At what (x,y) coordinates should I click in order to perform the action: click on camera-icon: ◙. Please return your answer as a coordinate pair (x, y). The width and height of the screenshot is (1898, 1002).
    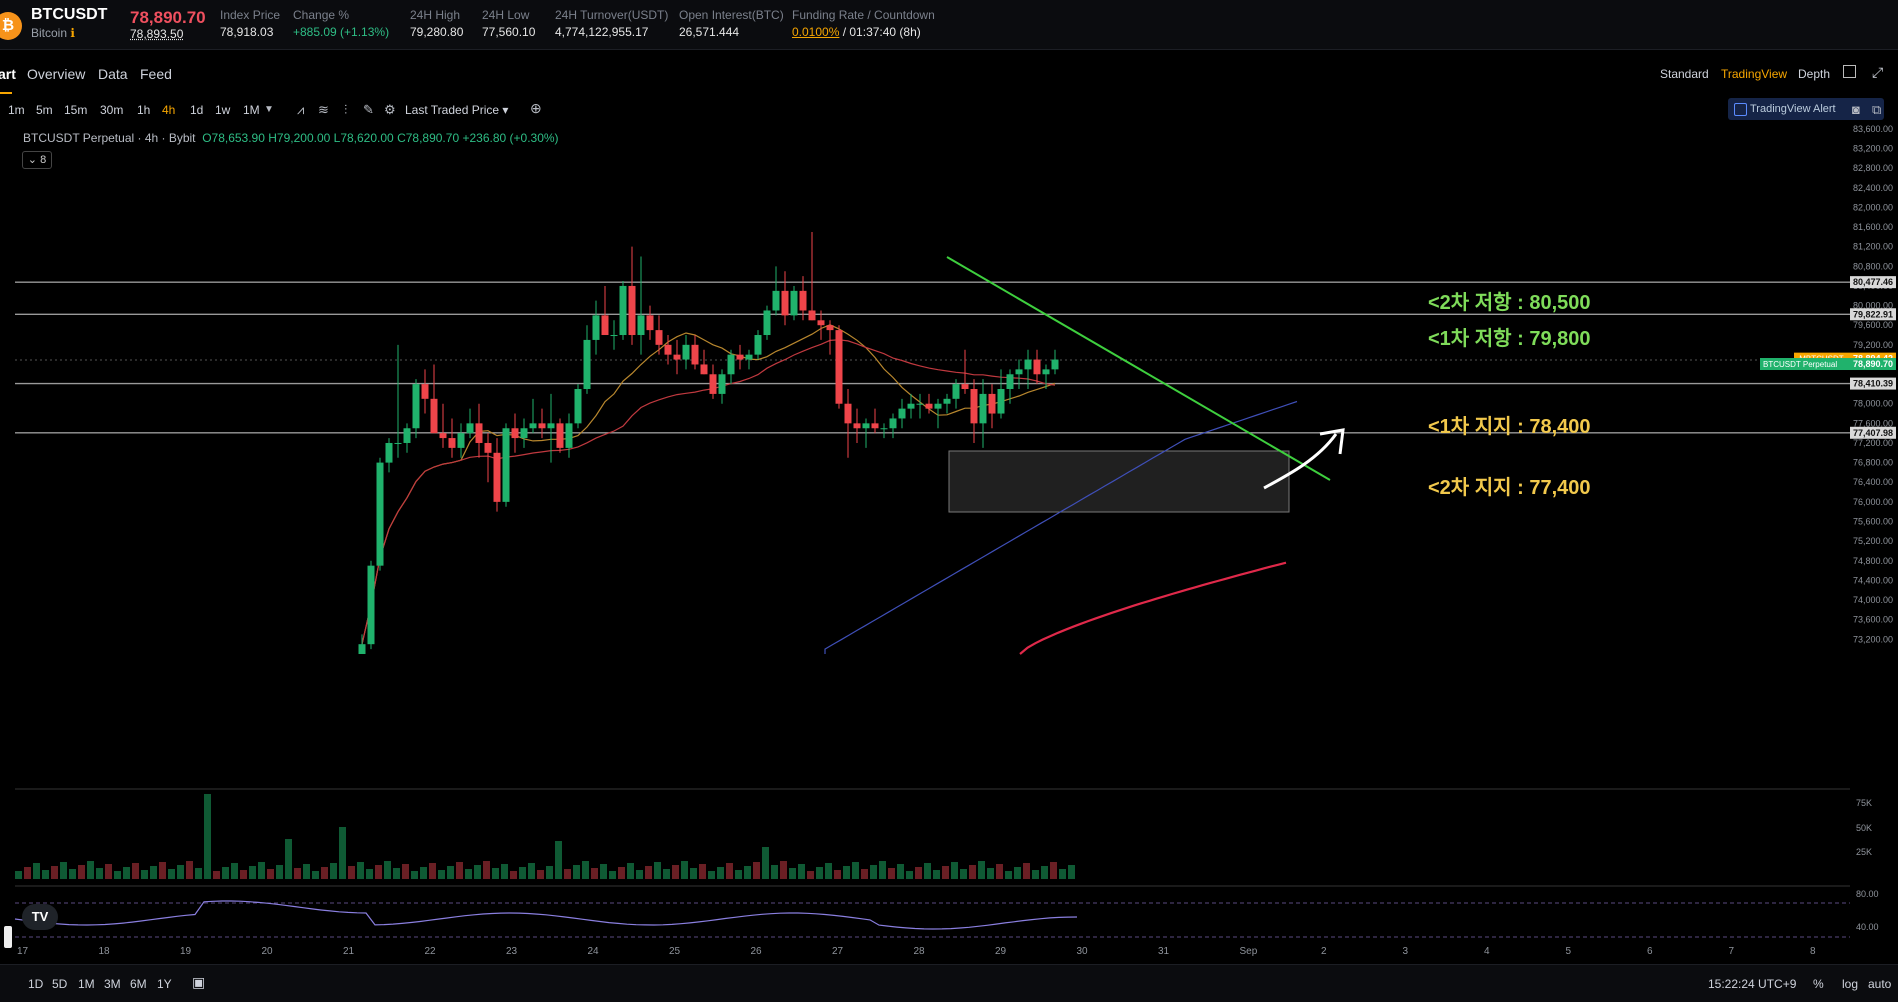
    Looking at the image, I should click on (1856, 109).